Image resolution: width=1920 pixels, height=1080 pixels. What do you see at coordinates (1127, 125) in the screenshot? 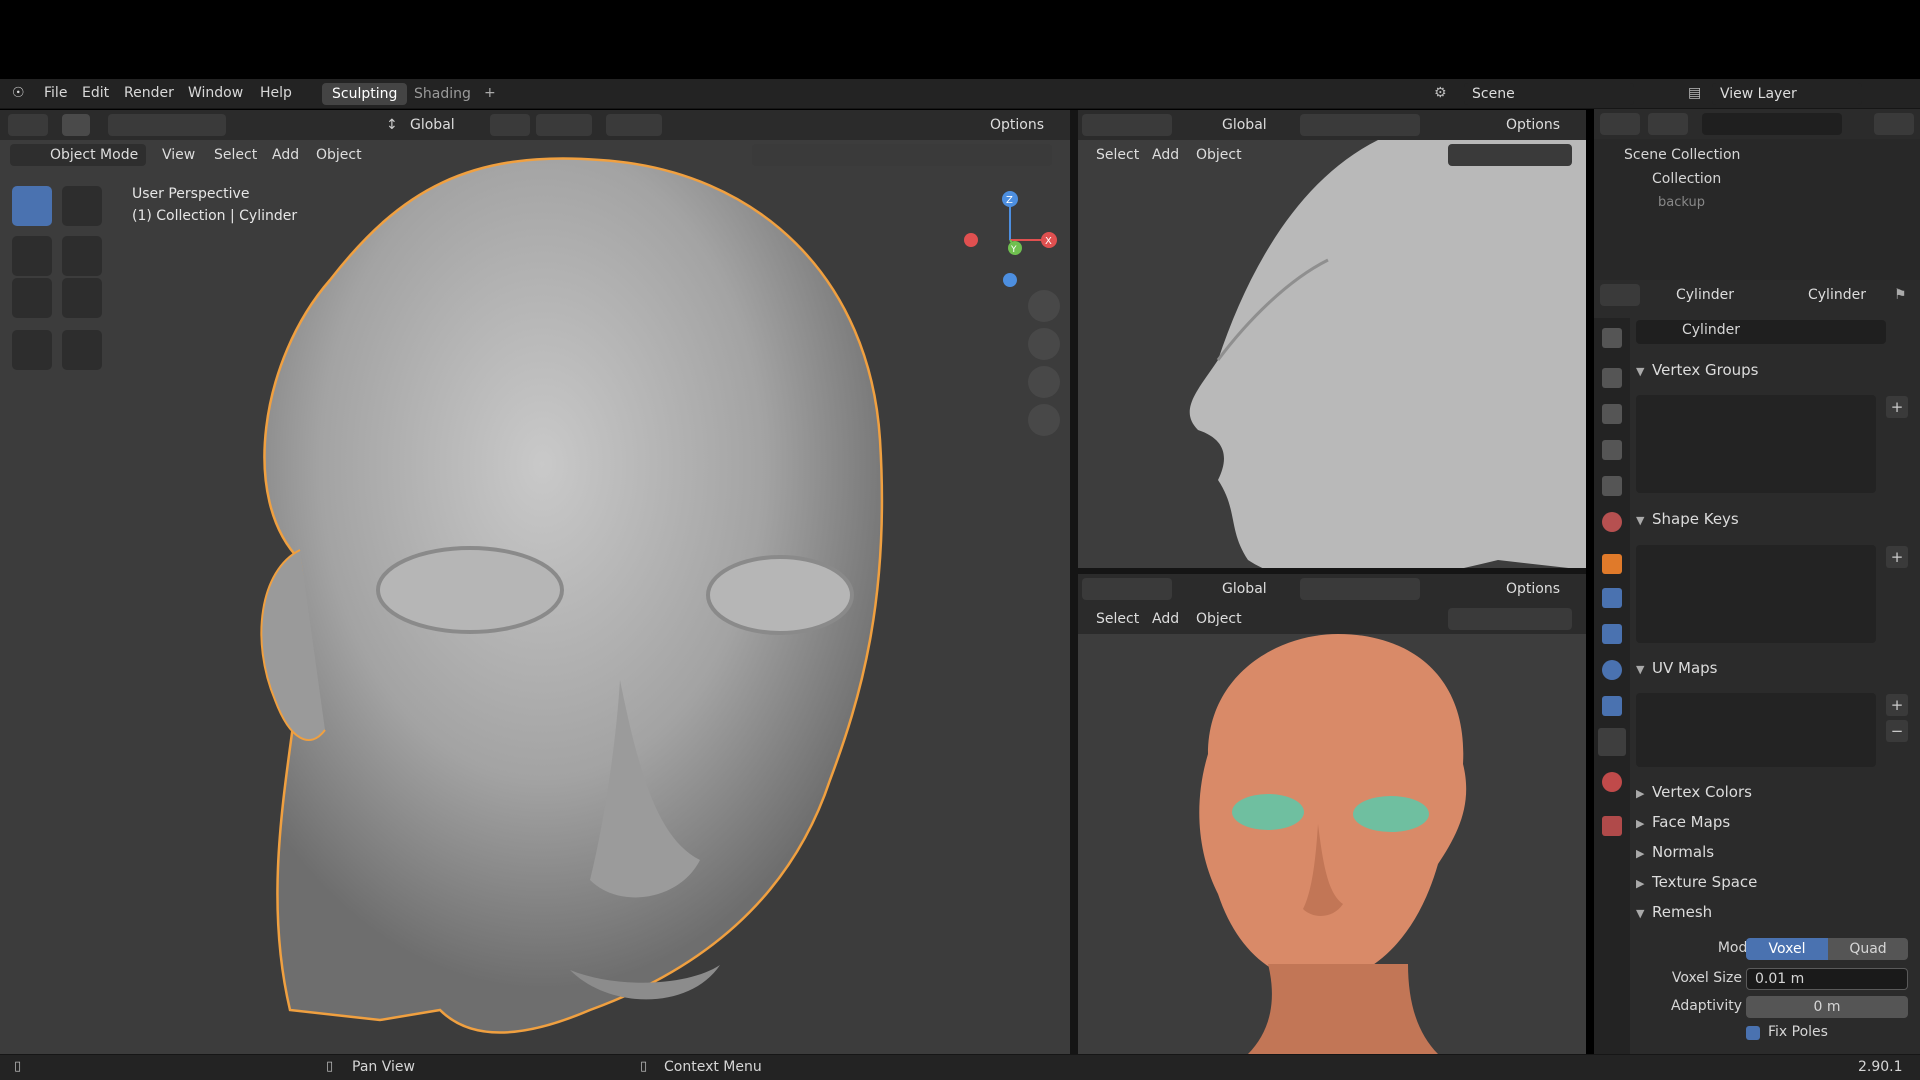
I see `side-selection-mode-buttons` at bounding box center [1127, 125].